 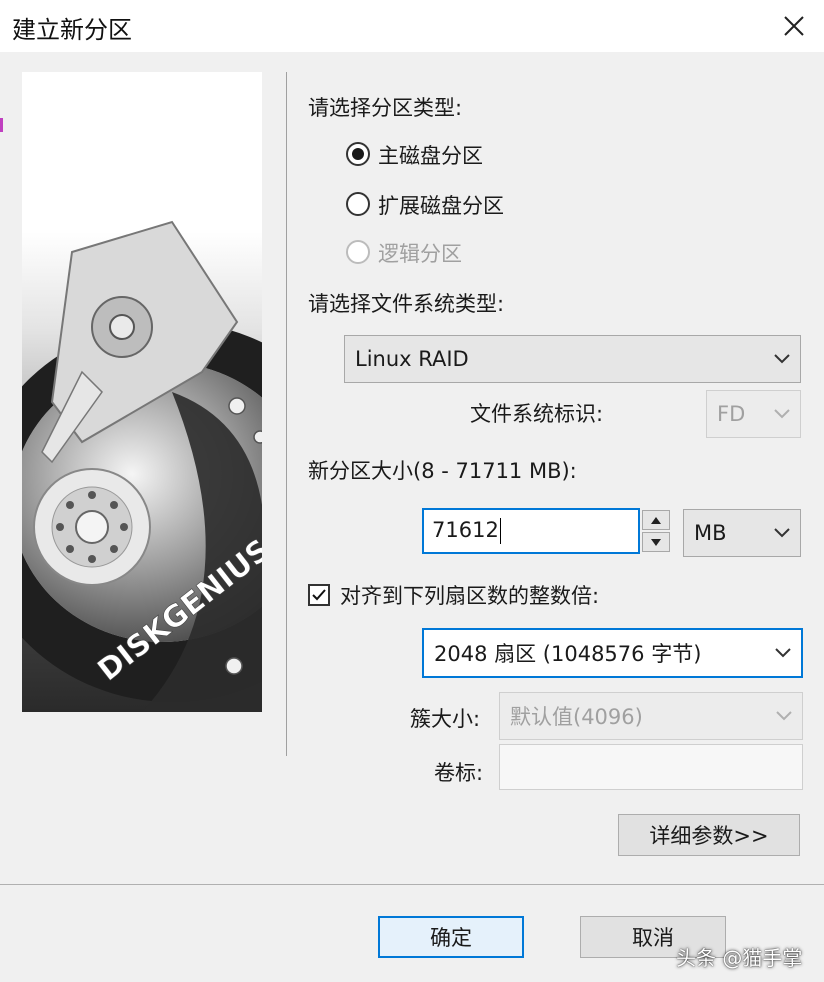 I want to click on align-checkbox, so click(x=319, y=595).